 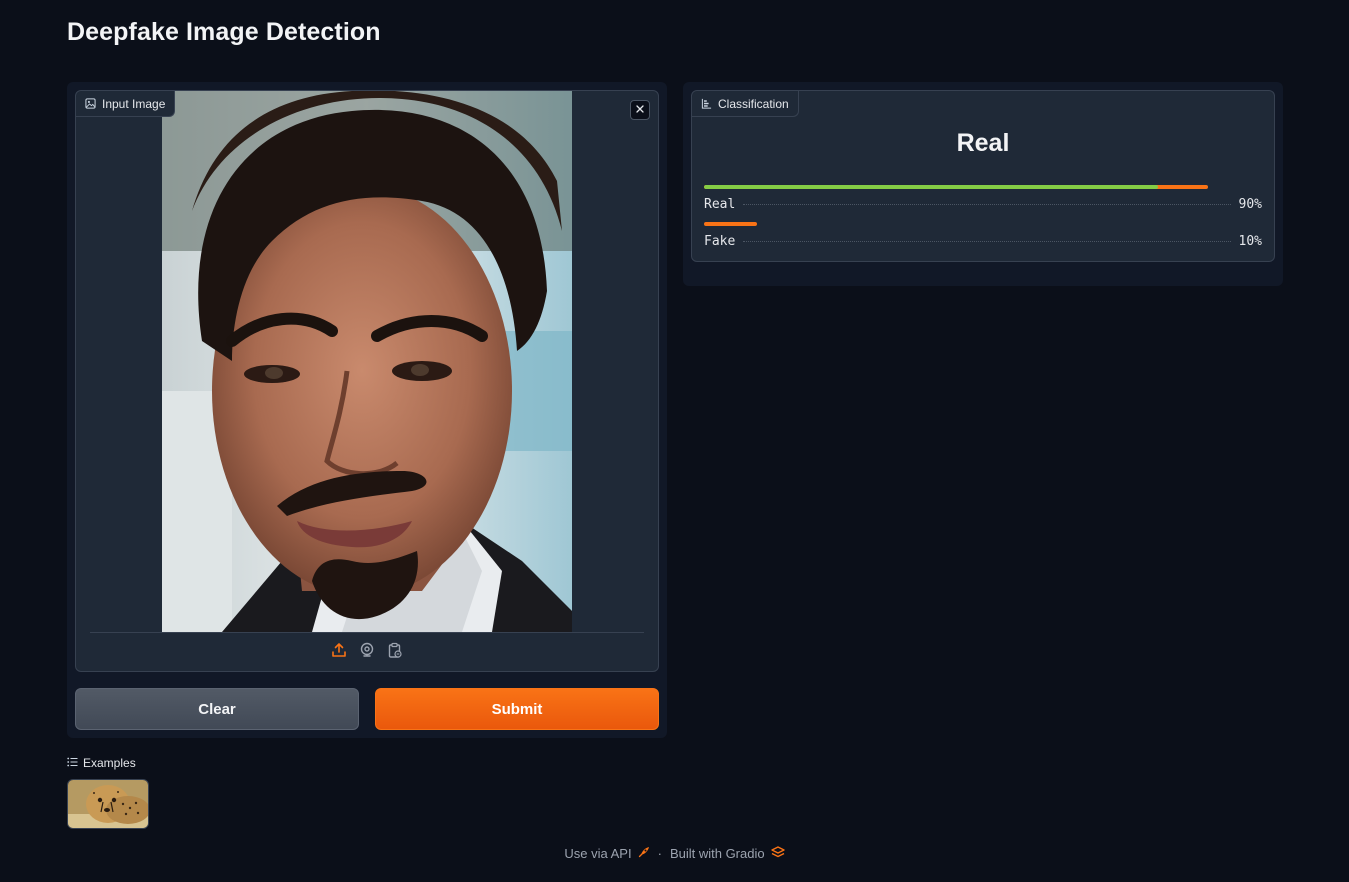 What do you see at coordinates (598, 853) in the screenshot?
I see `use-via-api-text: Use via API` at bounding box center [598, 853].